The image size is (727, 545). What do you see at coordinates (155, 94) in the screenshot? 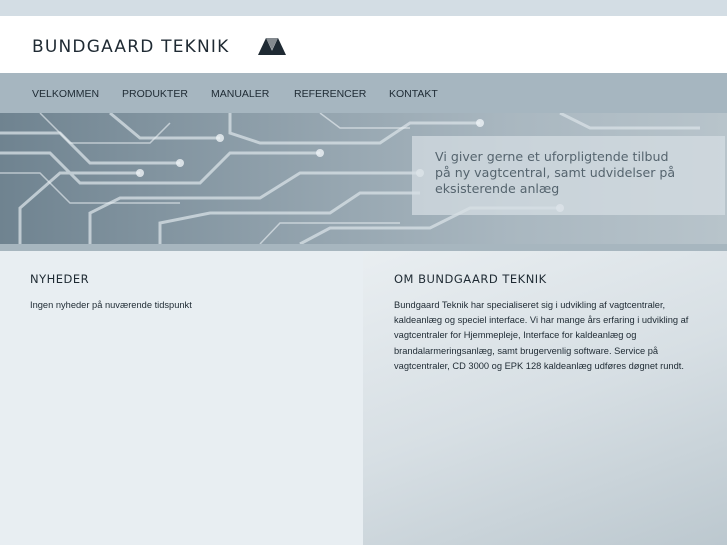
I see `nav-item-produkter: PRODUKTER` at bounding box center [155, 94].